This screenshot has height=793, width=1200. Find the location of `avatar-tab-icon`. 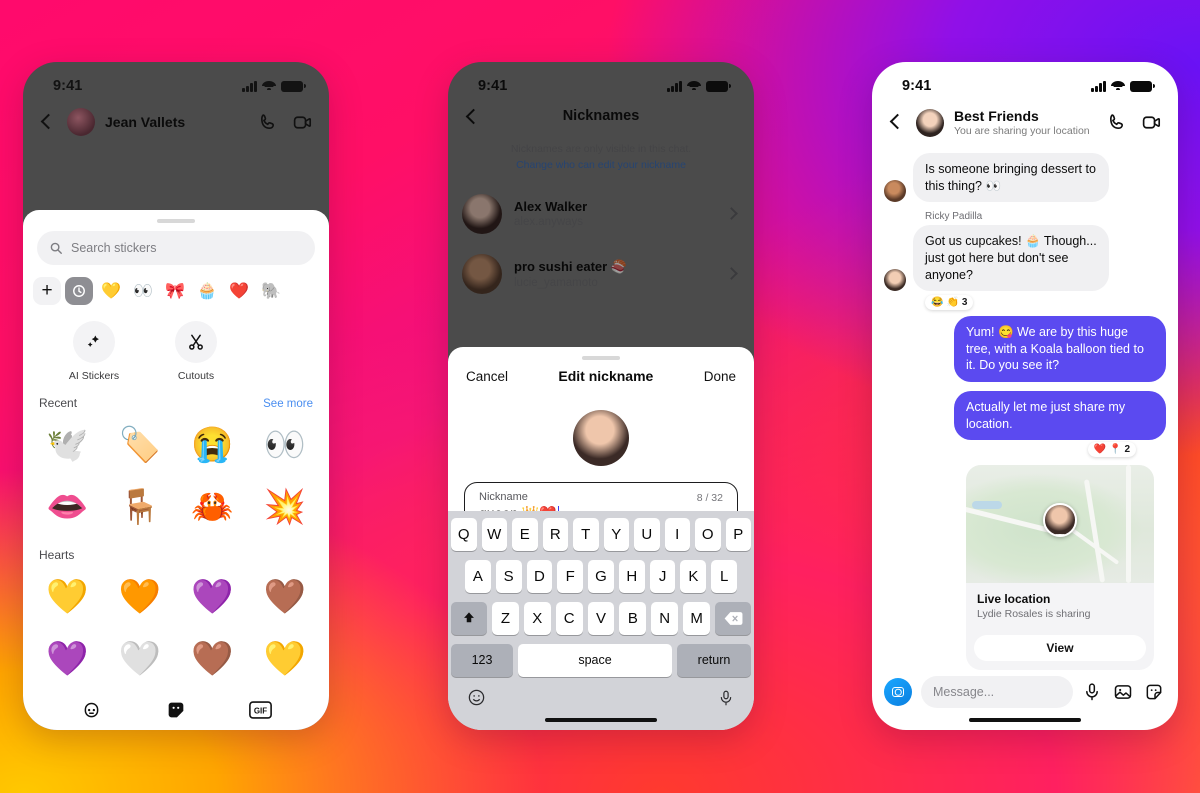

avatar-tab-icon is located at coordinates (91, 710).